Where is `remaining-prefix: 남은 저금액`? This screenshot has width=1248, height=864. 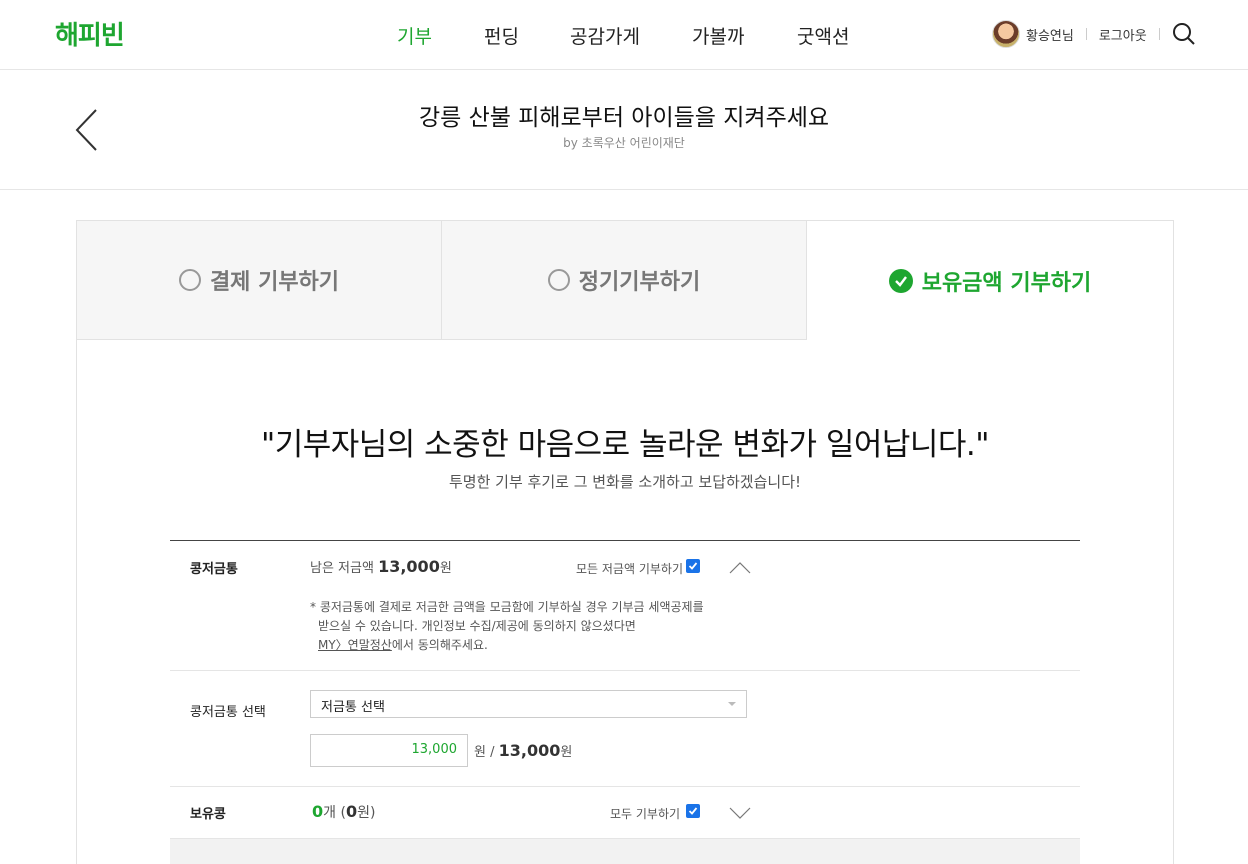
remaining-prefix: 남은 저금액 is located at coordinates (342, 568).